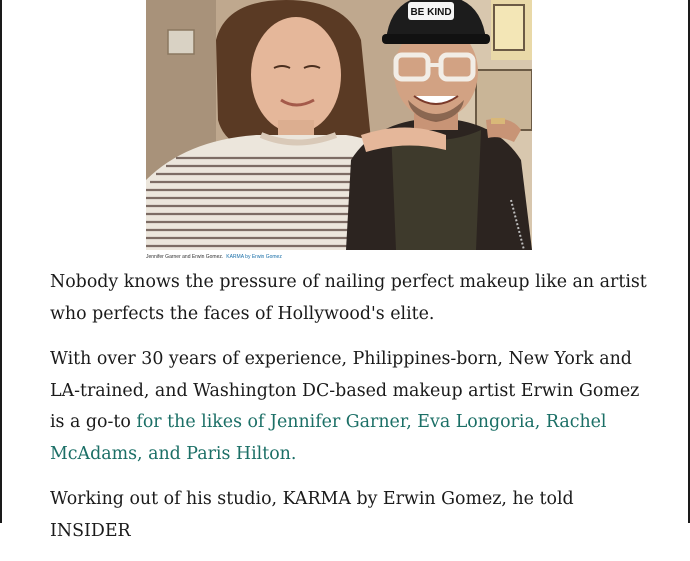 This screenshot has width=690, height=561. Describe the element at coordinates (1, 261) in the screenshot. I see `page-border-left` at that location.